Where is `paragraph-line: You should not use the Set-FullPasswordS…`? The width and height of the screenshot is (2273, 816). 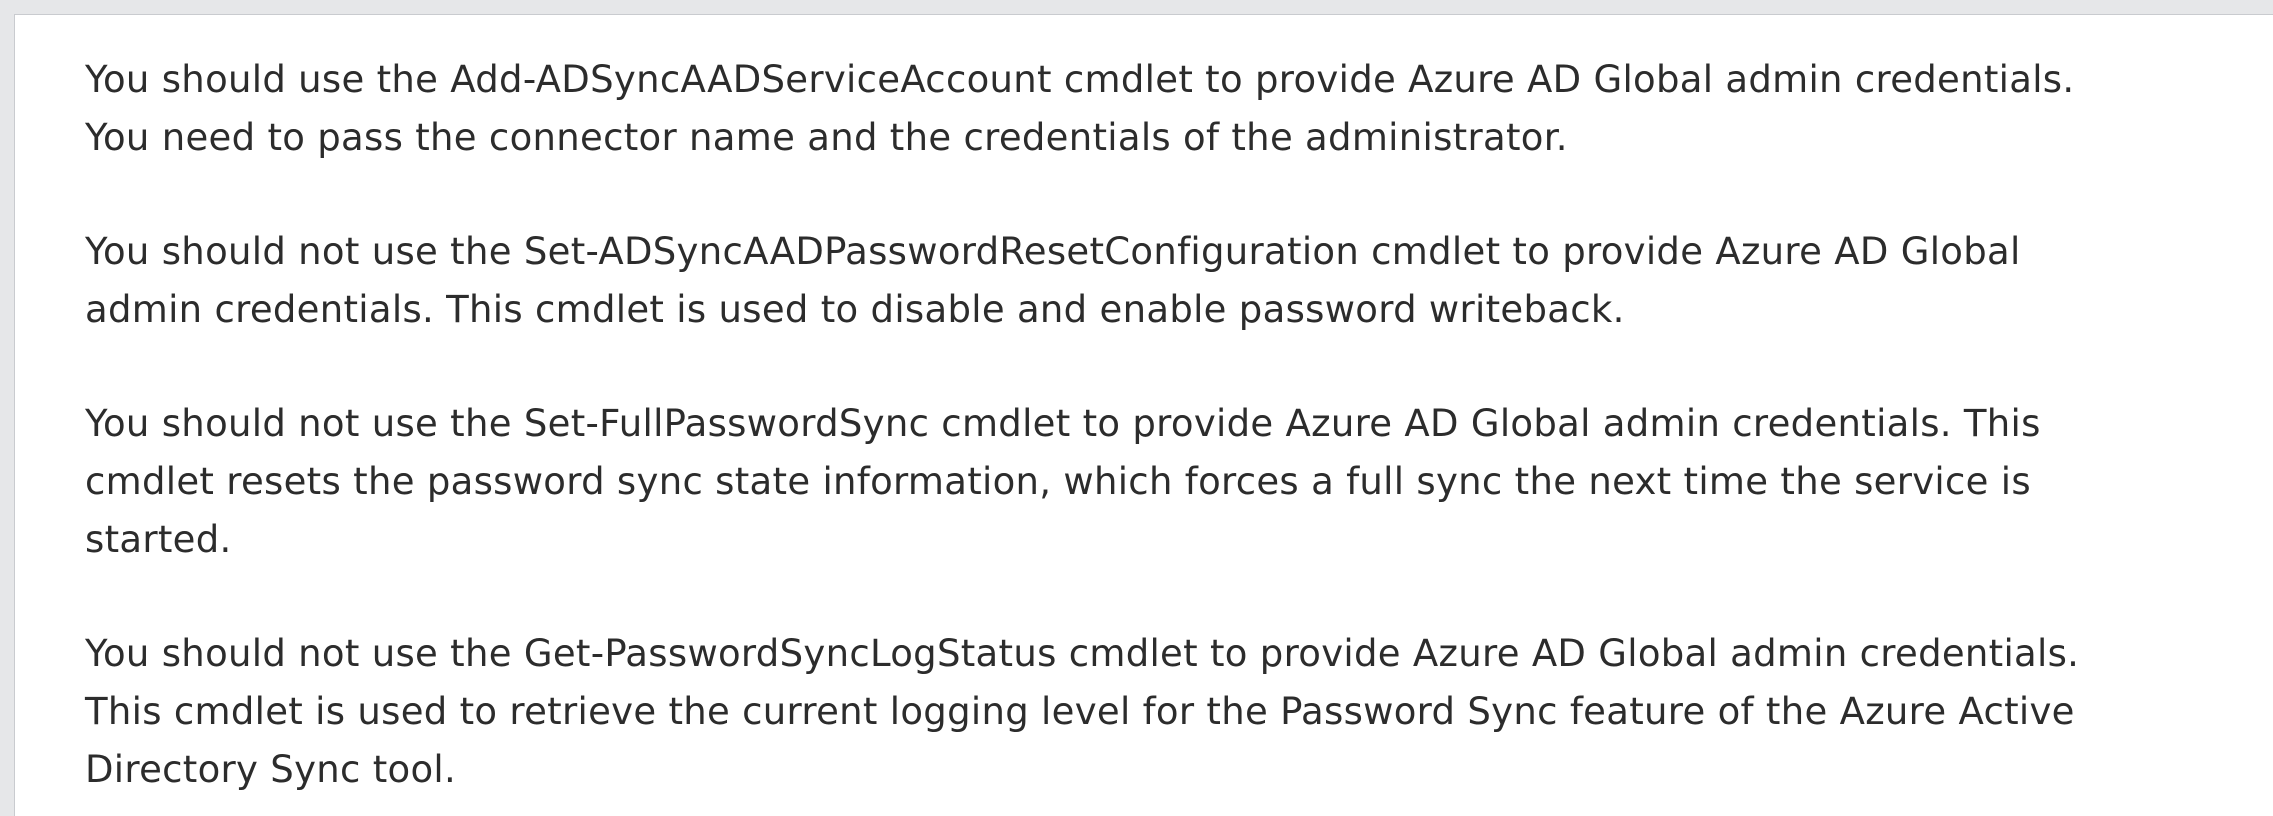 paragraph-line: You should not use the Set-FullPasswordS… is located at coordinates (1063, 423).